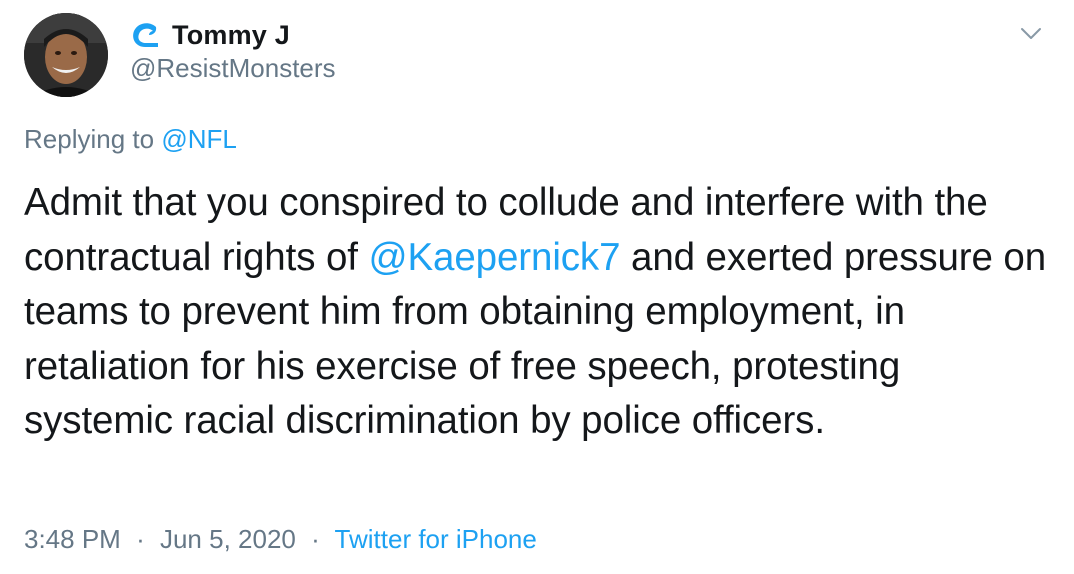 This screenshot has height=574, width=1074. I want to click on user-handle: @ResistMonsters, so click(233, 68).